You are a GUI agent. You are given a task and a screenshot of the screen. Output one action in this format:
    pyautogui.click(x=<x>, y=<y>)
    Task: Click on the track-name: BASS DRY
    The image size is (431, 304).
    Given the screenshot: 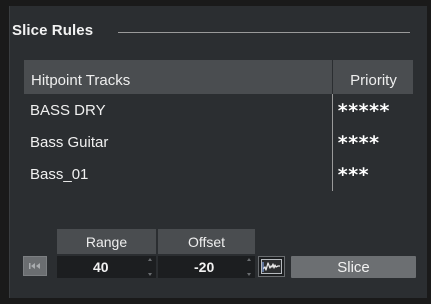 What is the action you would take?
    pyautogui.click(x=68, y=110)
    